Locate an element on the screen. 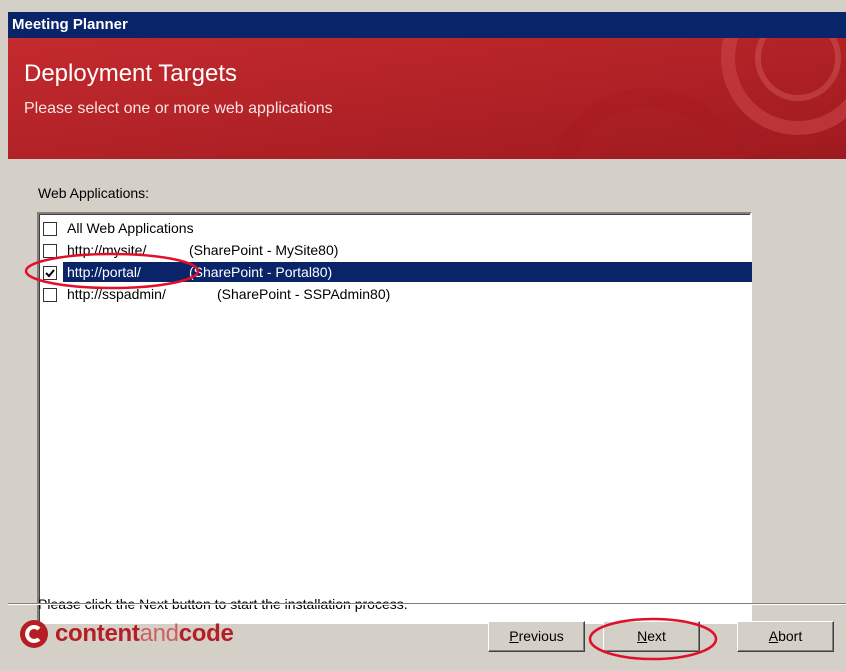 This screenshot has height=671, width=846. window-title: Meeting Planner is located at coordinates (427, 25).